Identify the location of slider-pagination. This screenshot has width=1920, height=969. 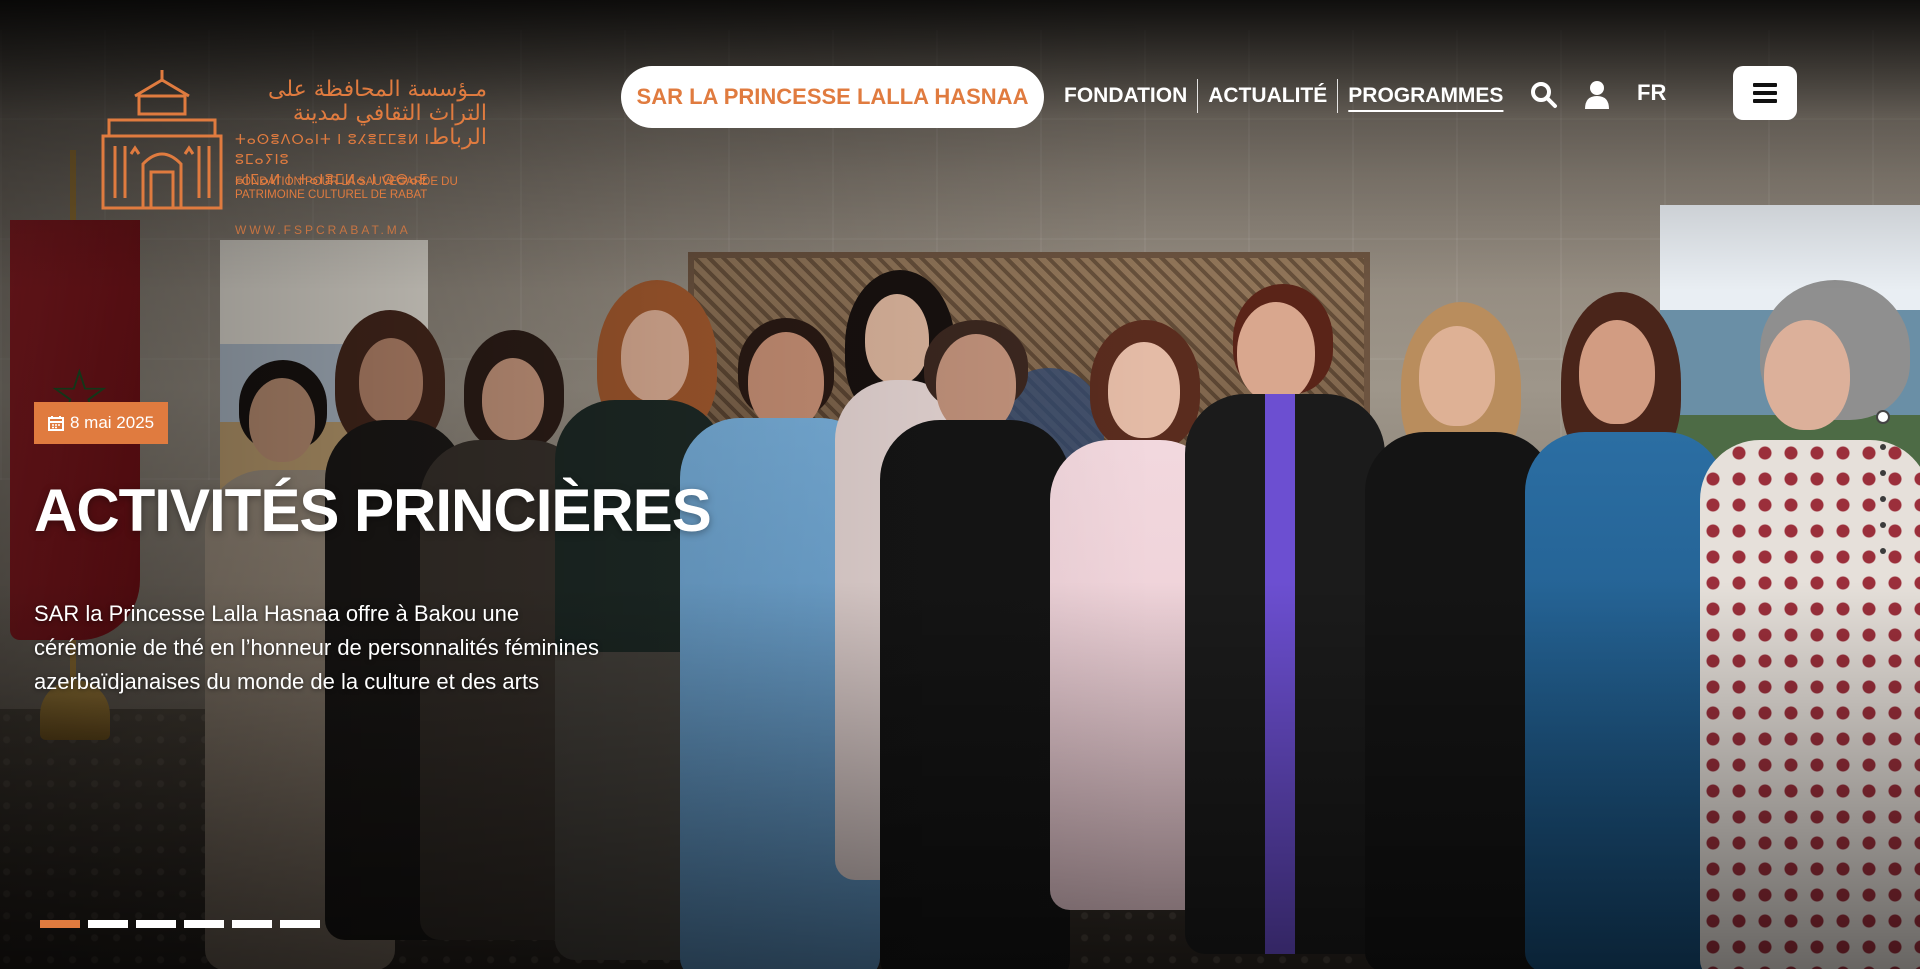
(180, 924).